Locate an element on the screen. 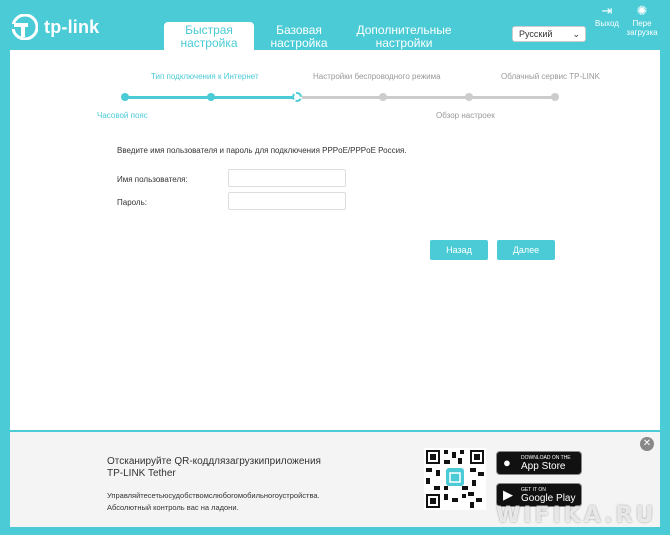  apple-icon: ● is located at coordinates (507, 462).